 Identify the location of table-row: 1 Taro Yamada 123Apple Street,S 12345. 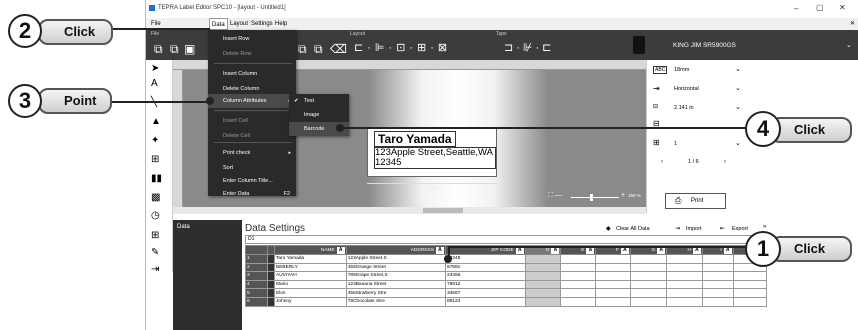
(506, 259).